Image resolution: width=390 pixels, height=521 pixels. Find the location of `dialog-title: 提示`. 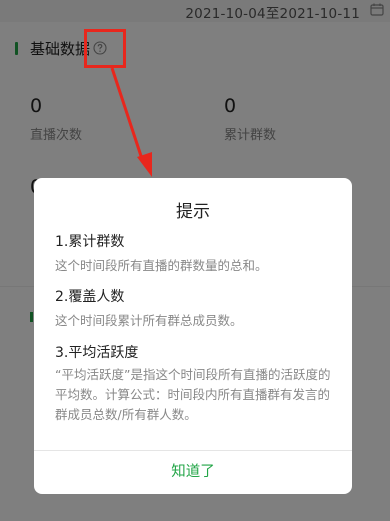

dialog-title: 提示 is located at coordinates (193, 212).